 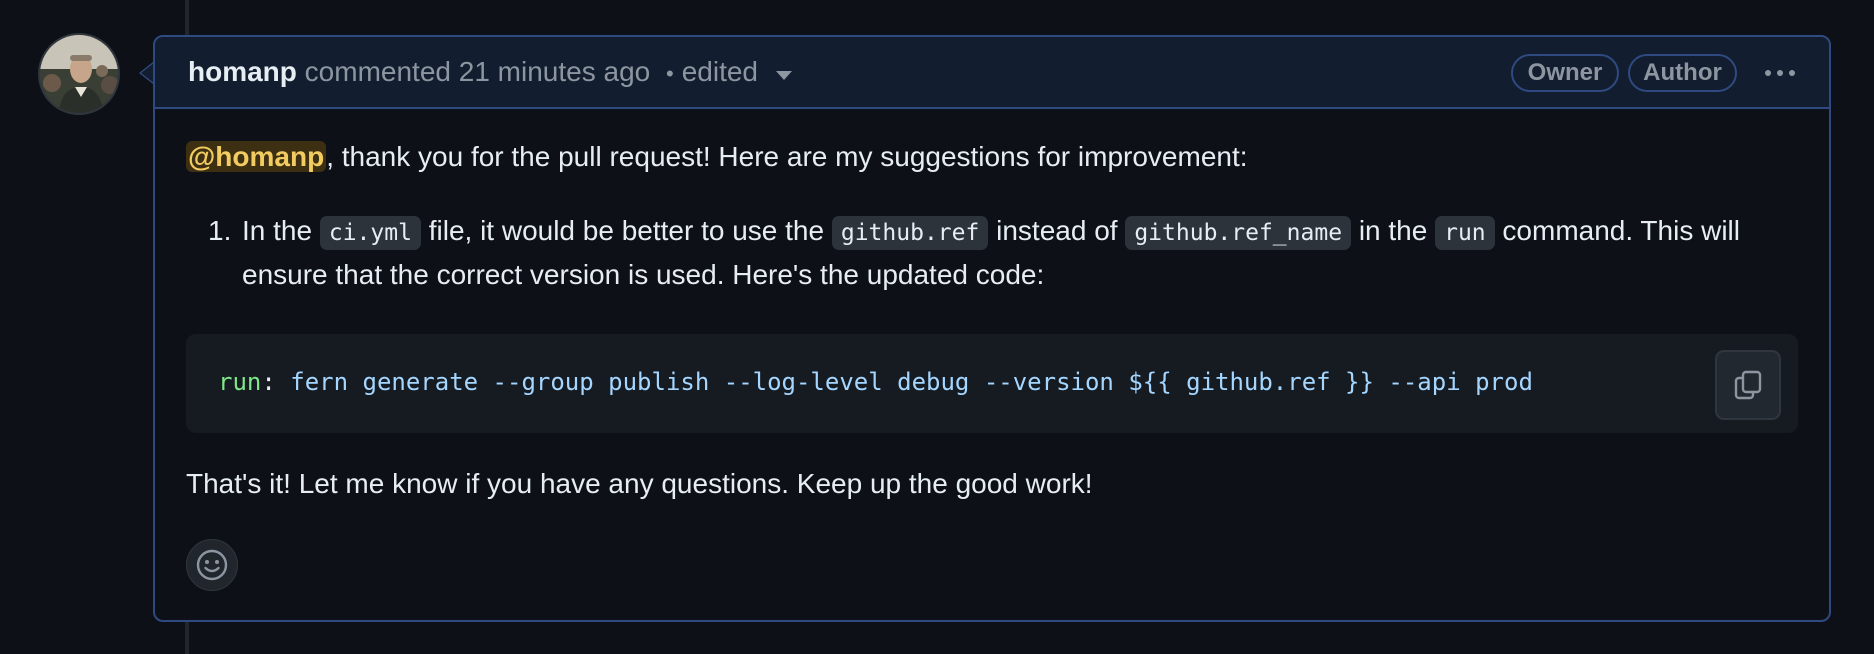 I want to click on comment-action: commented, so click(x=377, y=71).